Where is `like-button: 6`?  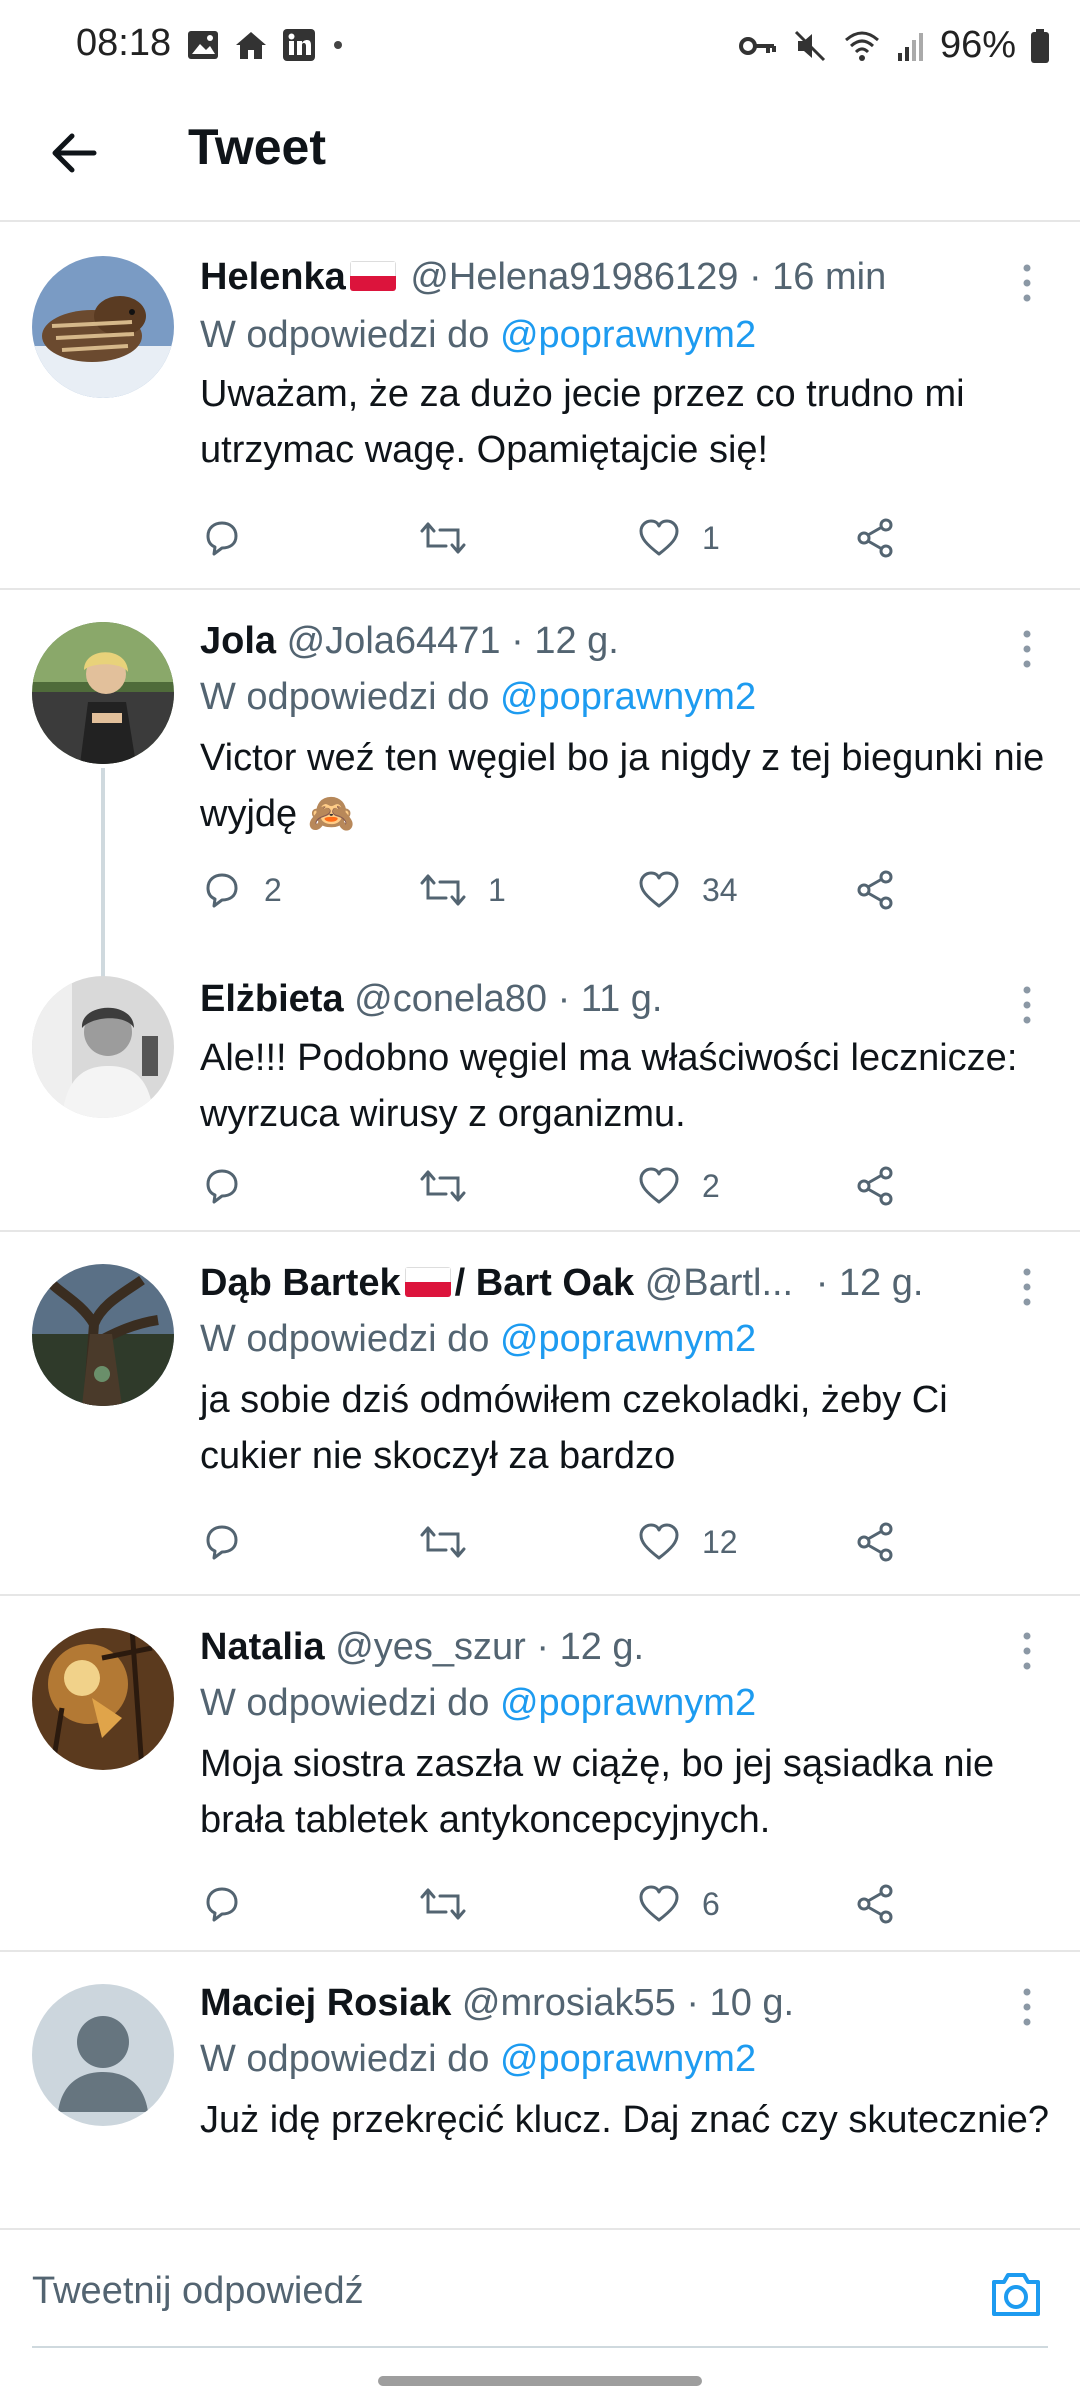
like-button: 6 is located at coordinates (678, 1904).